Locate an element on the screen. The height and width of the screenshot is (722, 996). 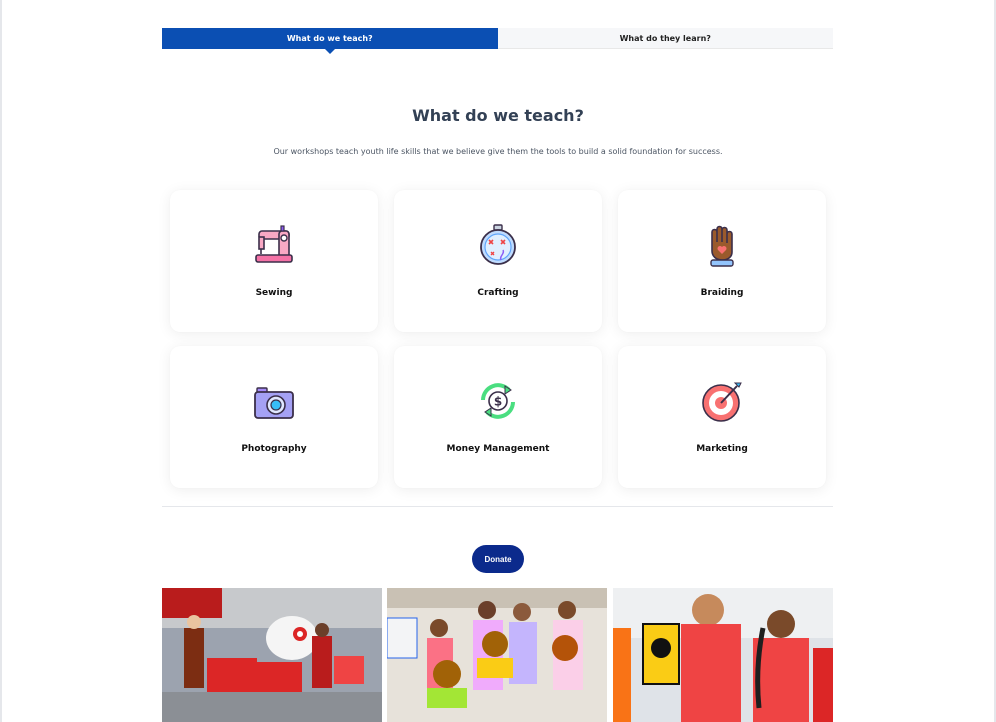
sewing-machine-icon is located at coordinates (274, 245).